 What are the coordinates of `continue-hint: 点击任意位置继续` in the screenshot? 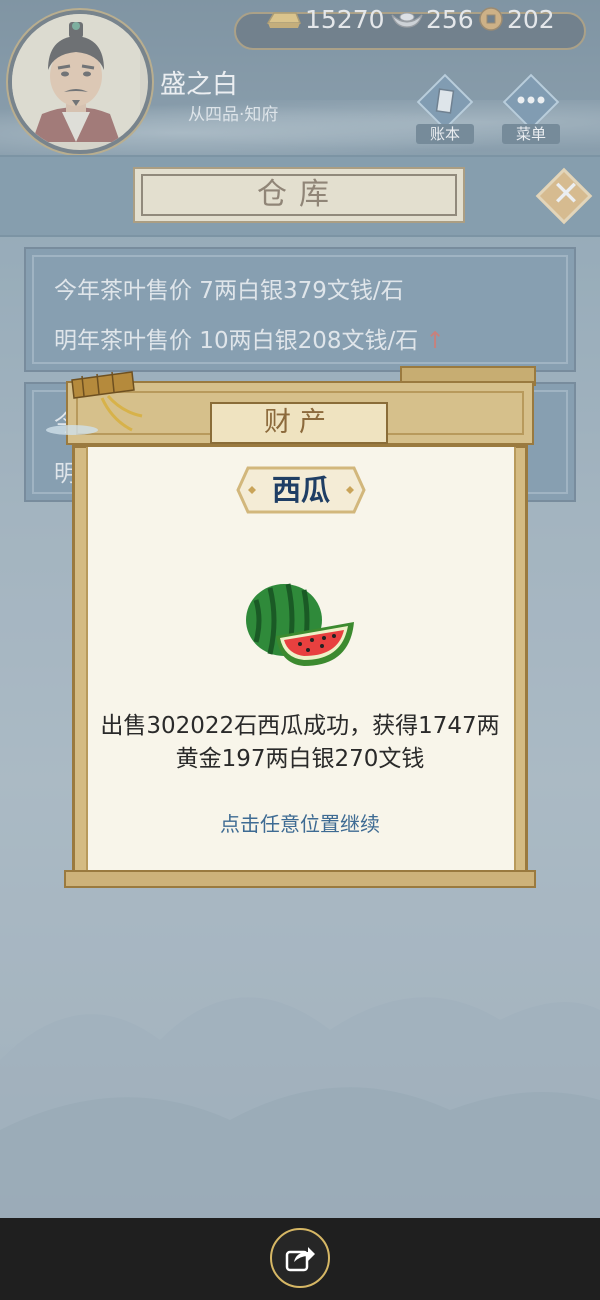 It's located at (300, 822).